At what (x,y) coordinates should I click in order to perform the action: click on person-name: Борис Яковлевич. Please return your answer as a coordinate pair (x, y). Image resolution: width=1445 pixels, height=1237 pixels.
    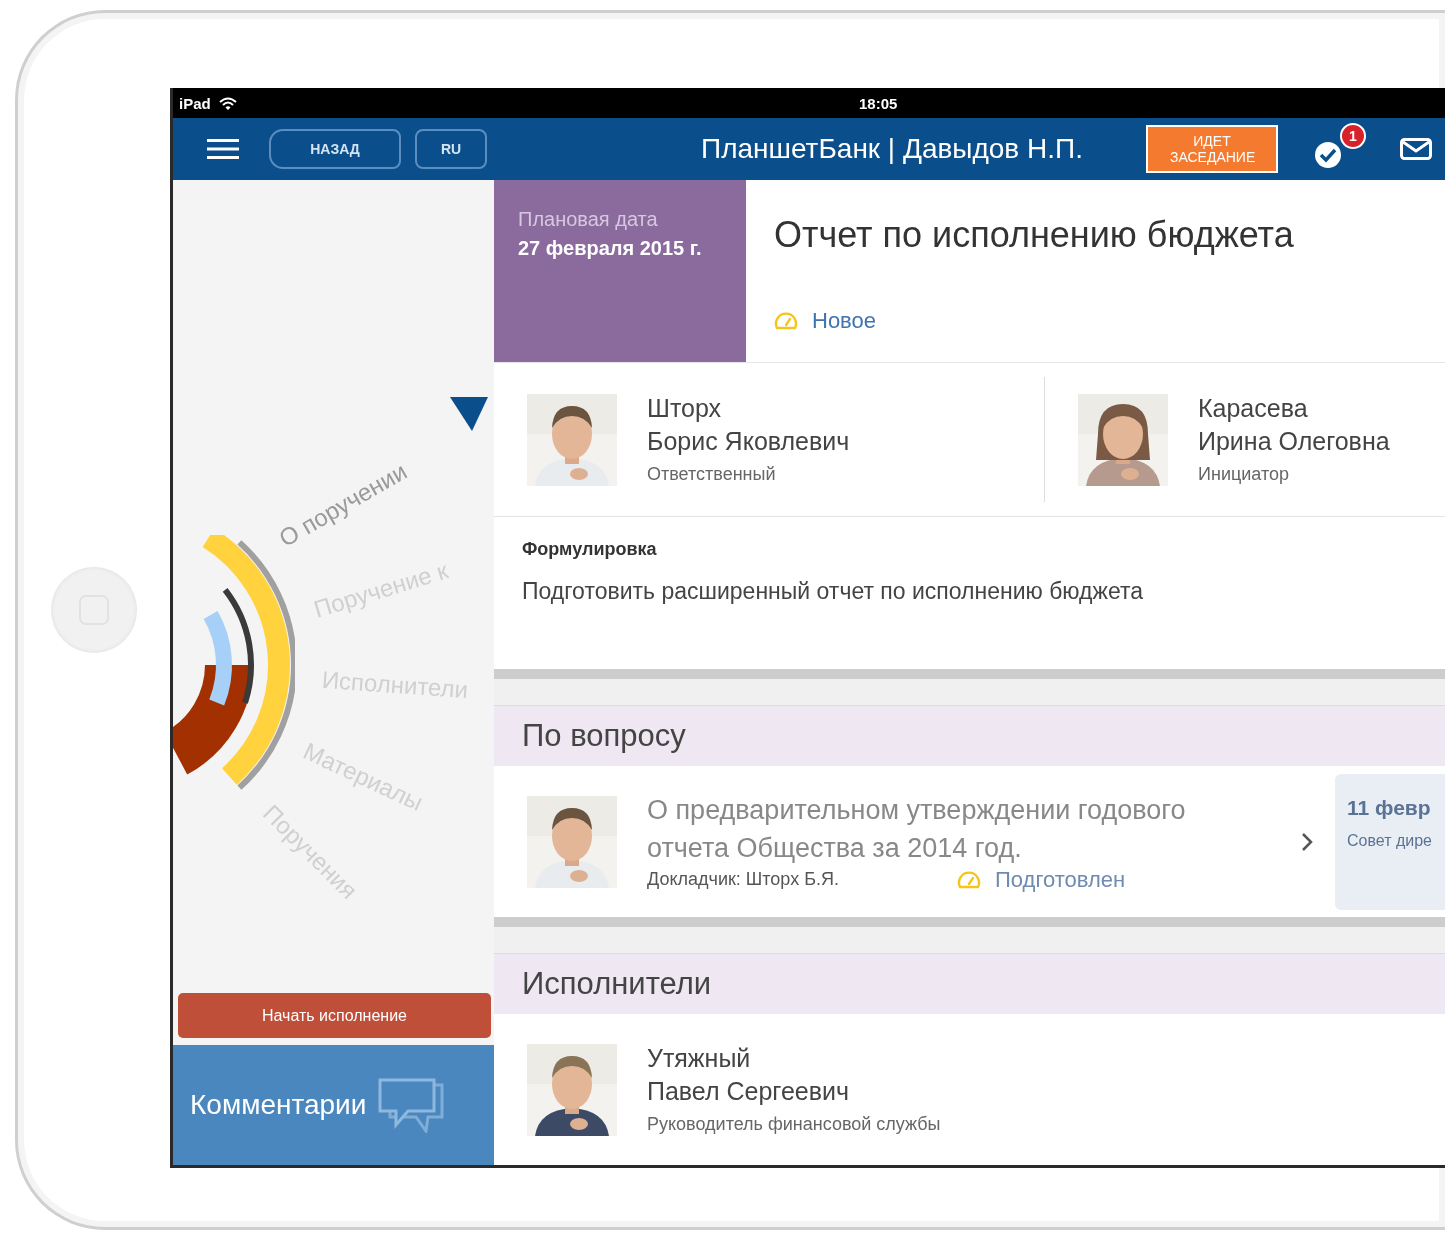
    Looking at the image, I should click on (748, 441).